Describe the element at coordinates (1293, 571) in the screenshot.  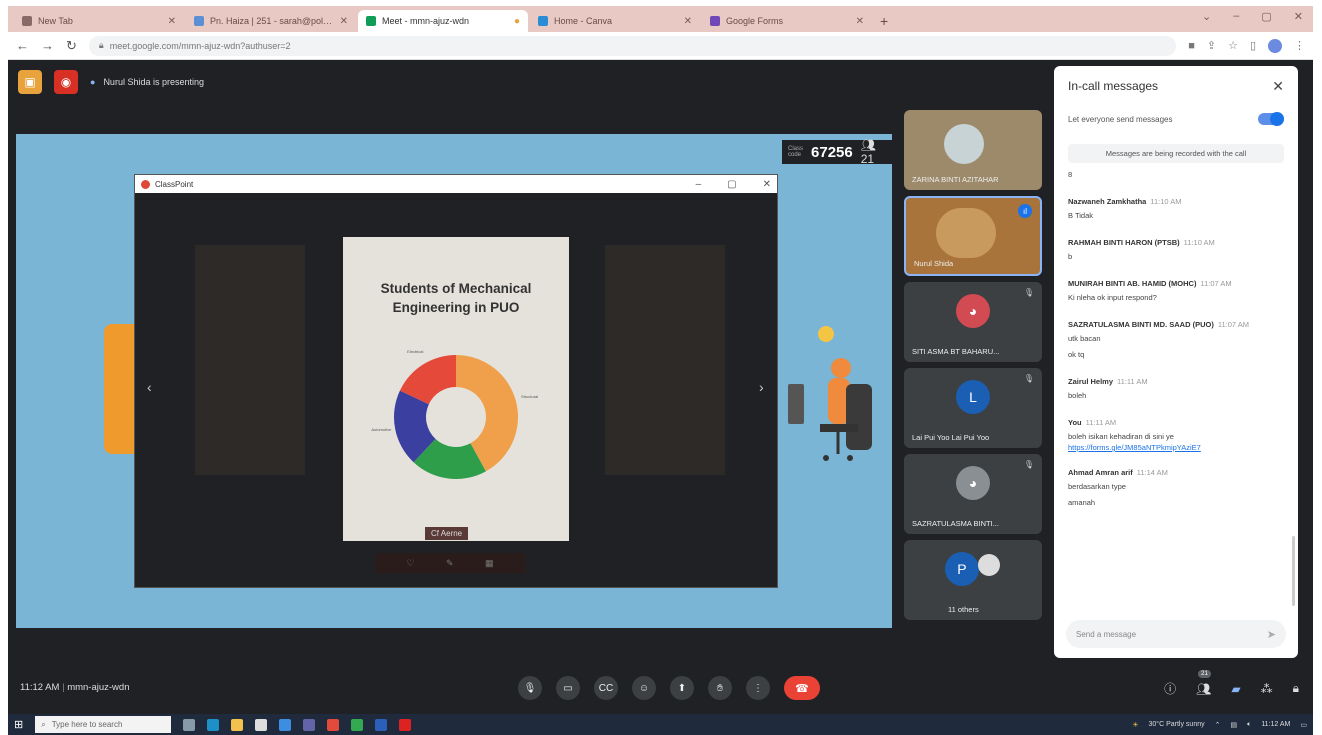
I see `chat-scrollbar` at that location.